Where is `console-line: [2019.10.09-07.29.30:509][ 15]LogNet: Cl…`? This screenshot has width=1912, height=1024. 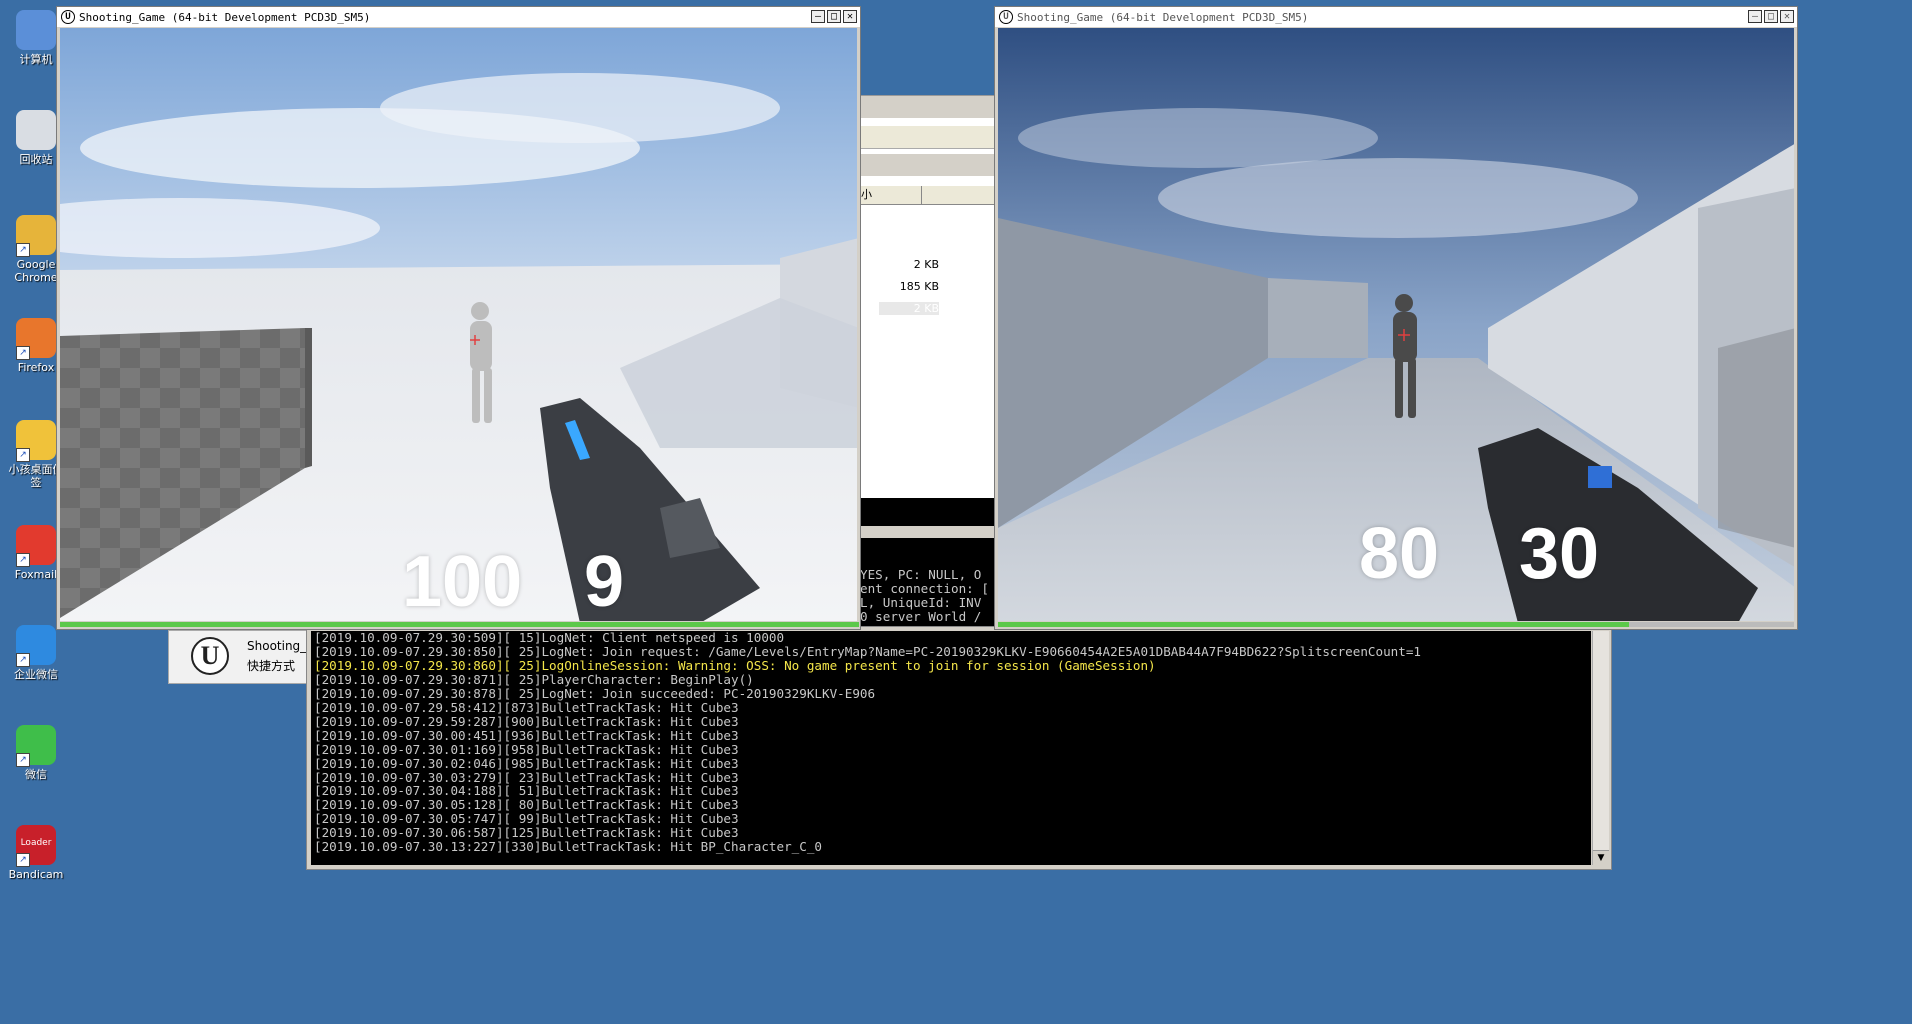 console-line: [2019.10.09-07.29.30:509][ 15]LogNet: Cl… is located at coordinates (549, 638).